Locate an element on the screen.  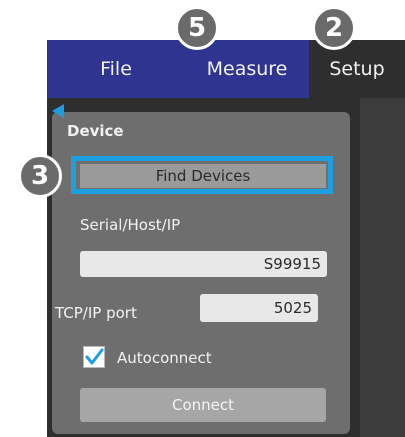
tab-setup-label: Setup is located at coordinates (357, 69).